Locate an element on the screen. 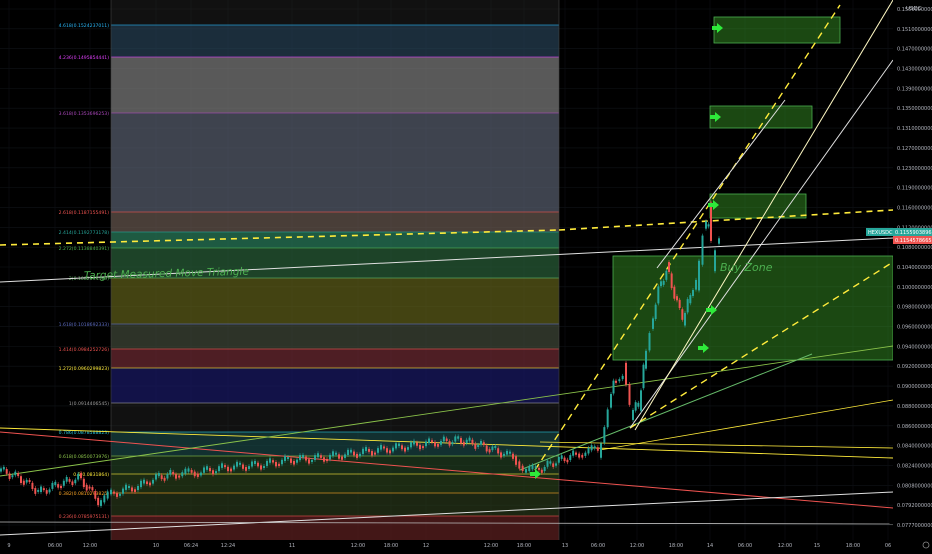 This screenshot has width=932, height=554. fib-level-label: 0.618(0.0850073976) is located at coordinates (84, 457).